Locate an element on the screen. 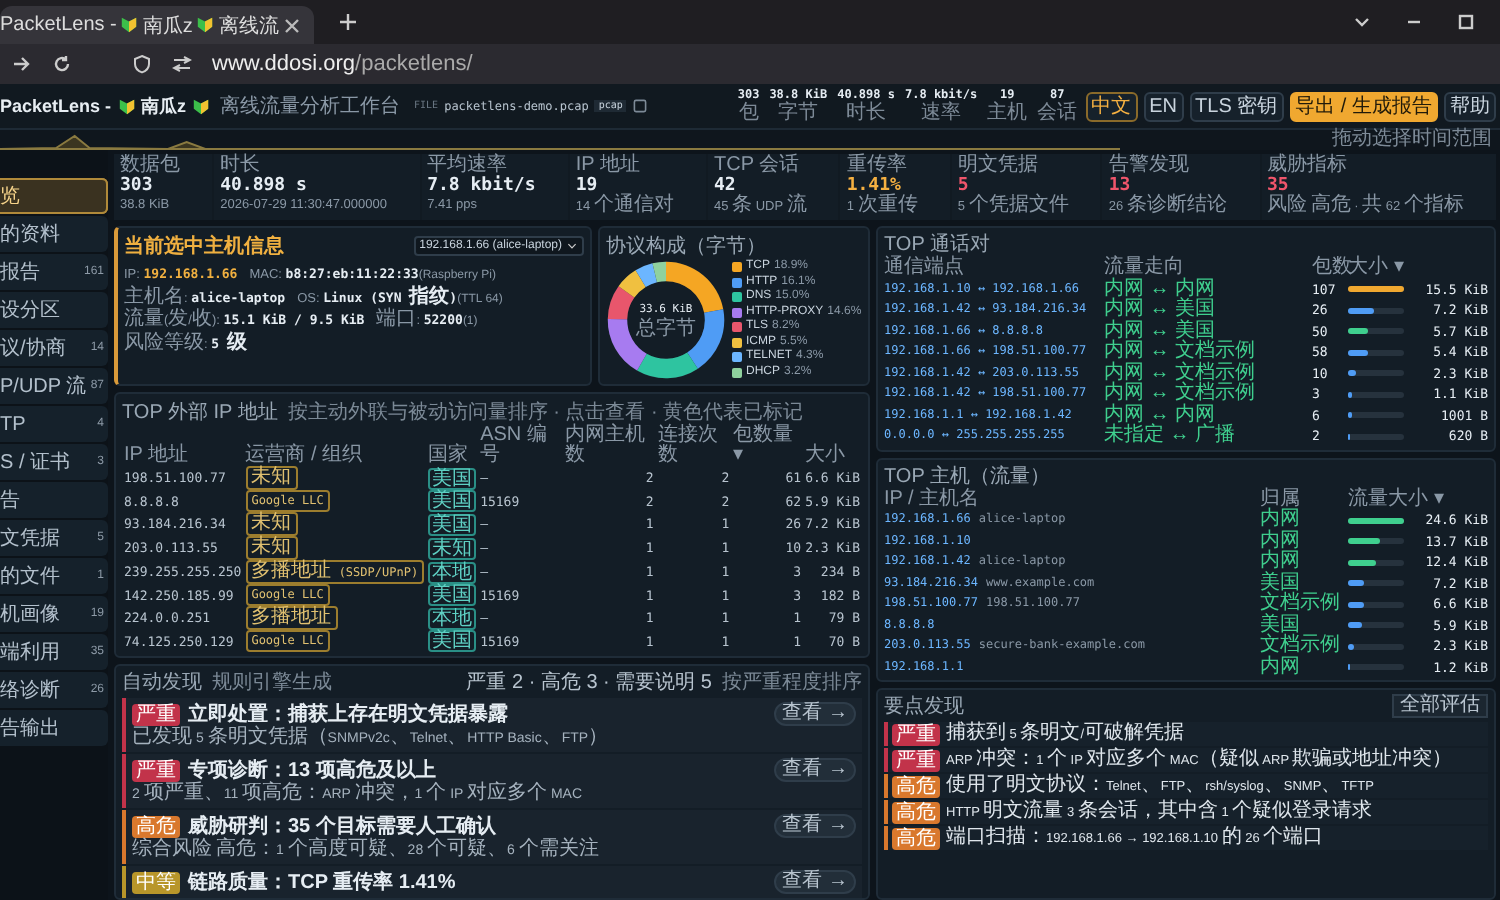 This screenshot has height=900, width=1500. sidebar-item: 告输出 is located at coordinates (54, 728).